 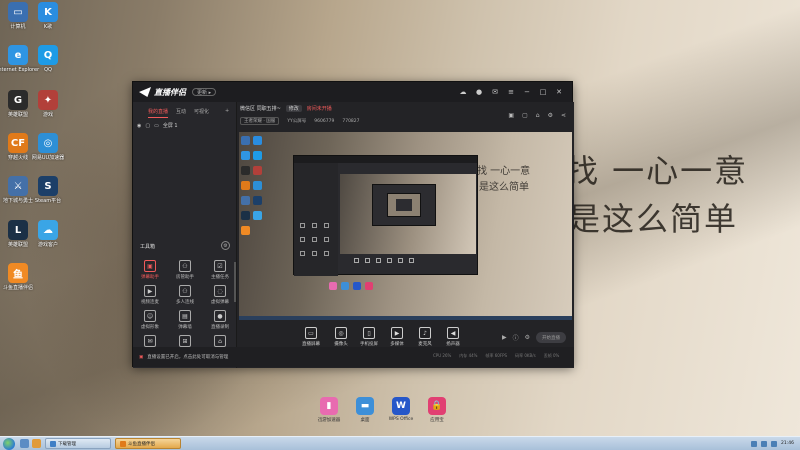 What do you see at coordinates (260, 121) in the screenshot?
I see `room-category: 王者荣耀 · 国服` at bounding box center [260, 121].